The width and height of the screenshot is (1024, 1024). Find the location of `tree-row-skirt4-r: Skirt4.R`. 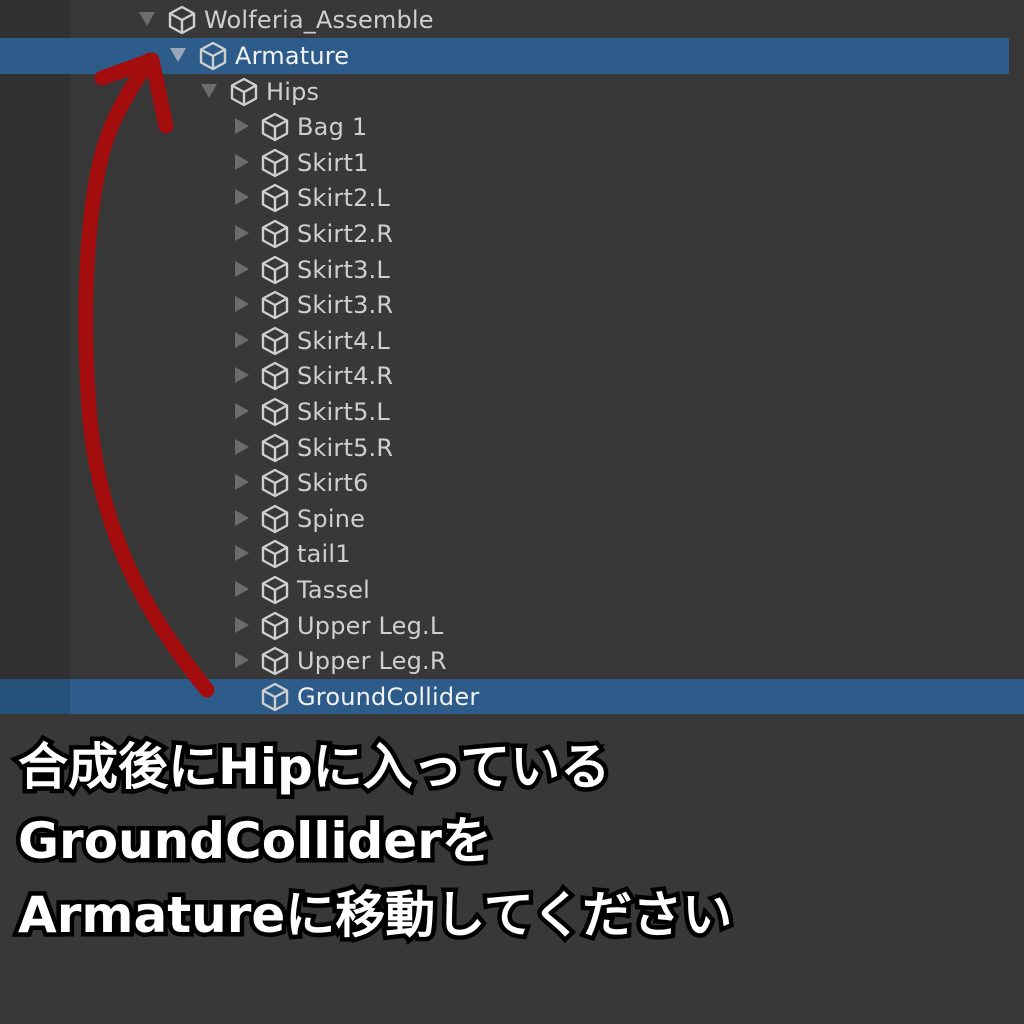

tree-row-skirt4-r: Skirt4.R is located at coordinates (512, 376).